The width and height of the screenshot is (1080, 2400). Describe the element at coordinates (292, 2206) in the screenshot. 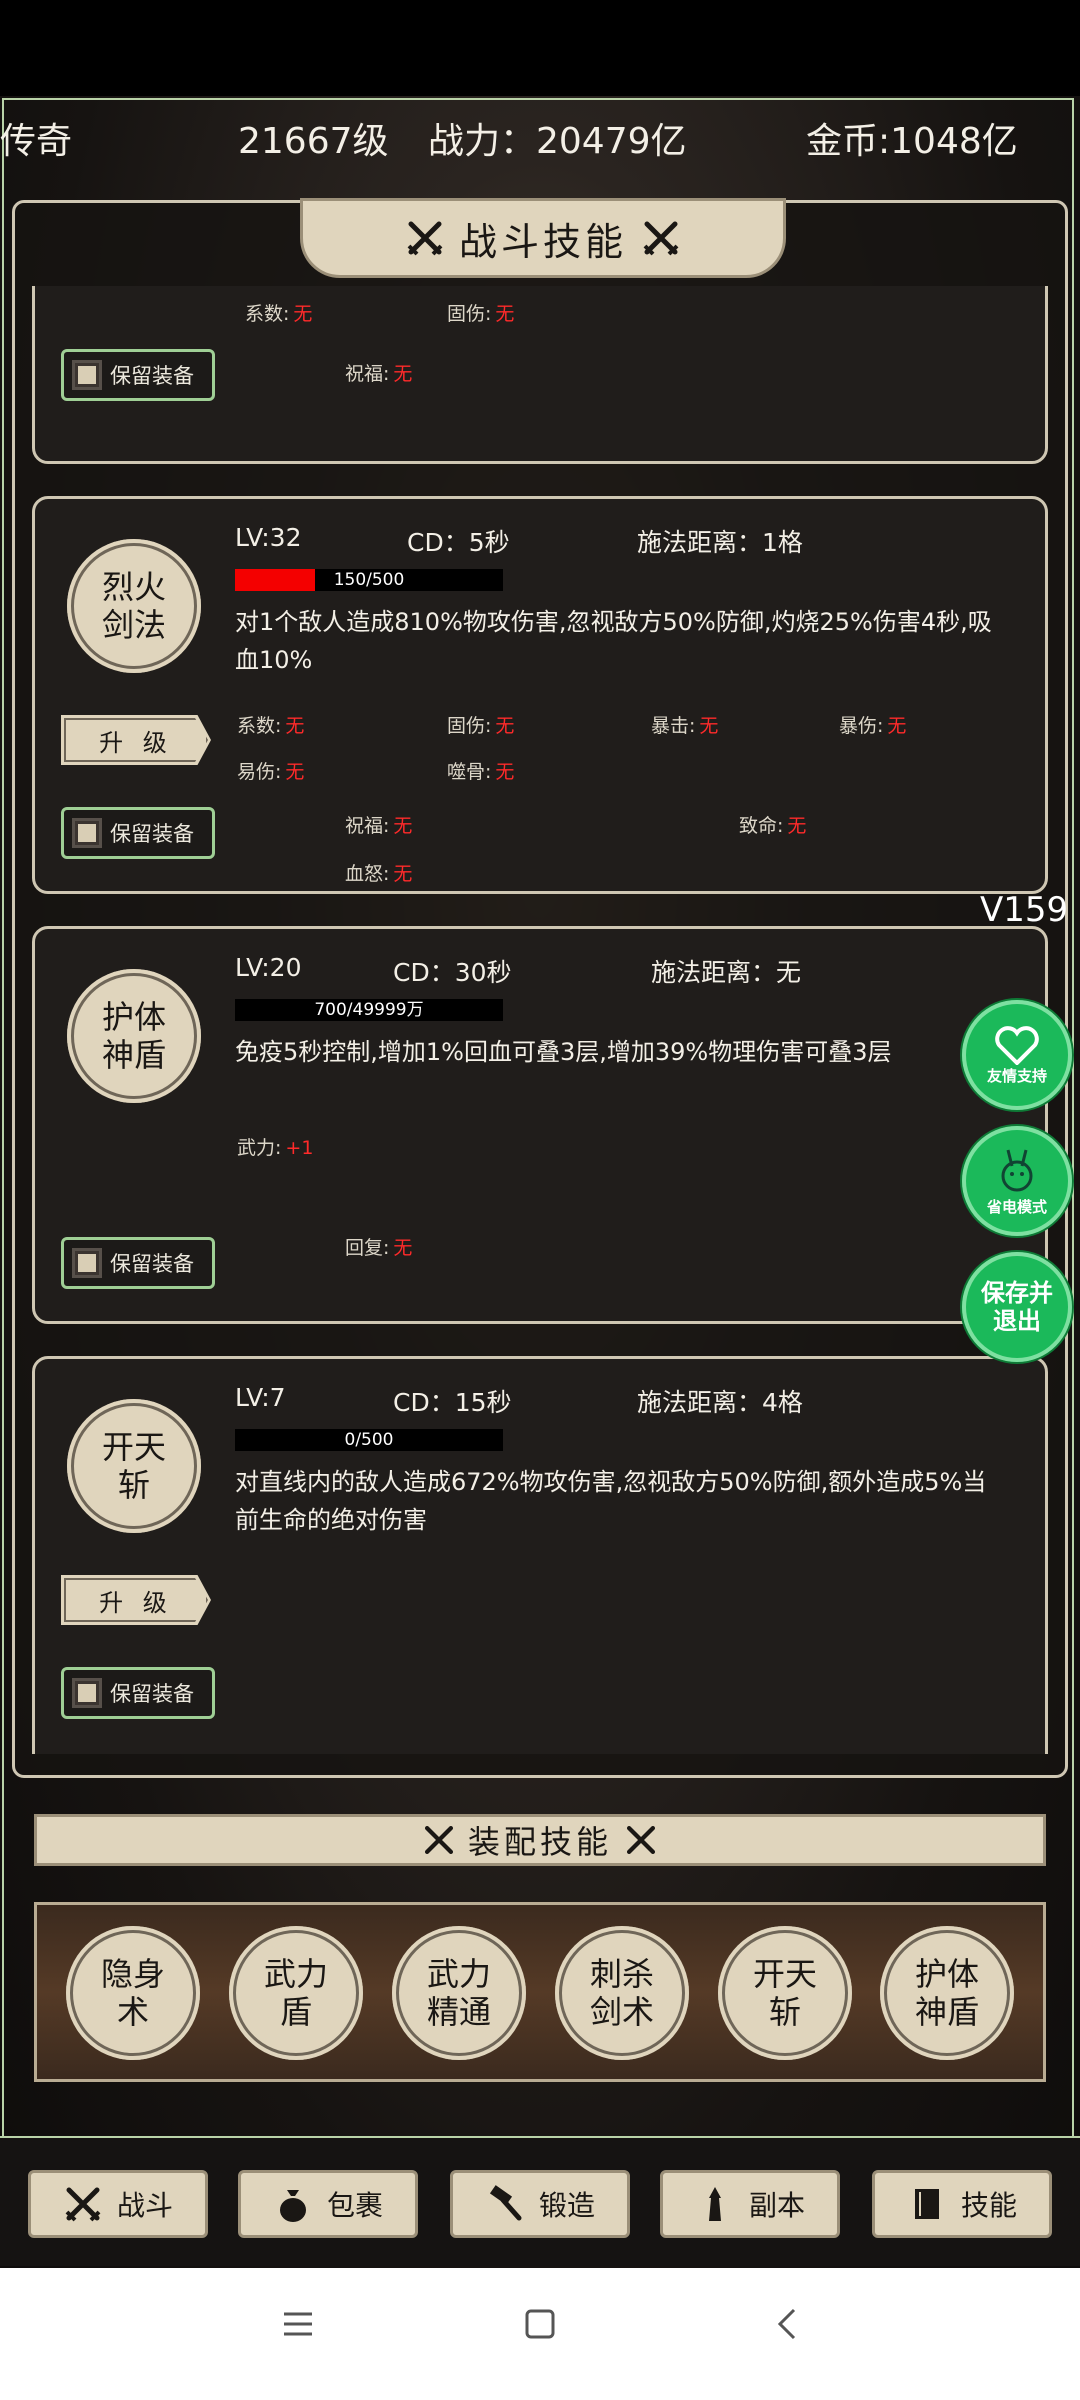

I see `bag-icon` at that location.